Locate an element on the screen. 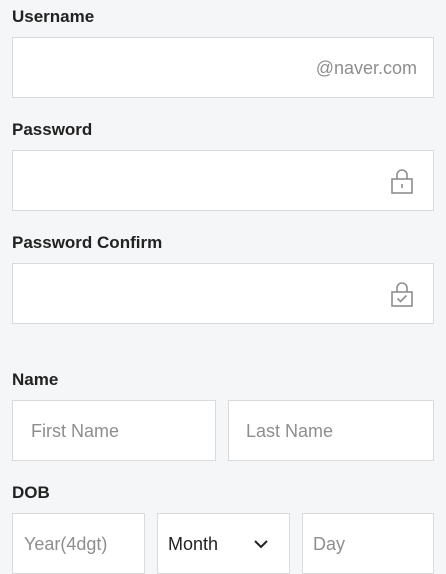 This screenshot has height=574, width=446. username-input: @naver.com is located at coordinates (223, 67).